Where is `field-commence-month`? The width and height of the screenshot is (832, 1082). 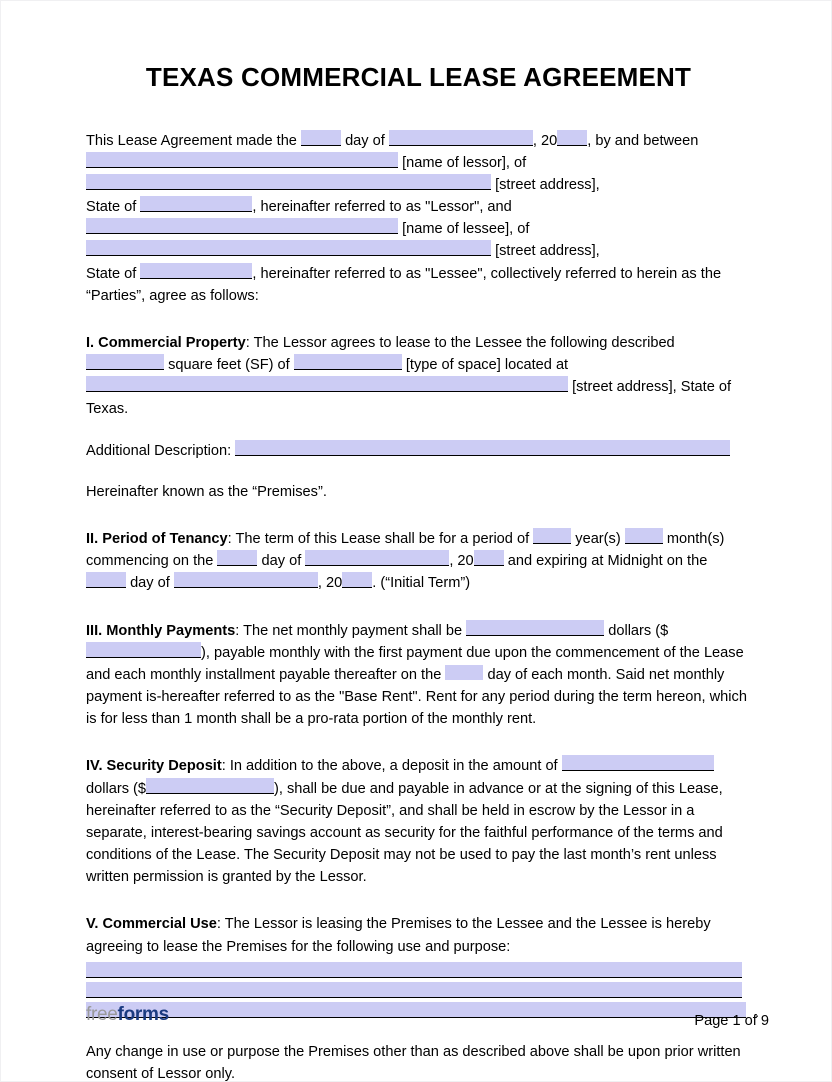 field-commence-month is located at coordinates (377, 558).